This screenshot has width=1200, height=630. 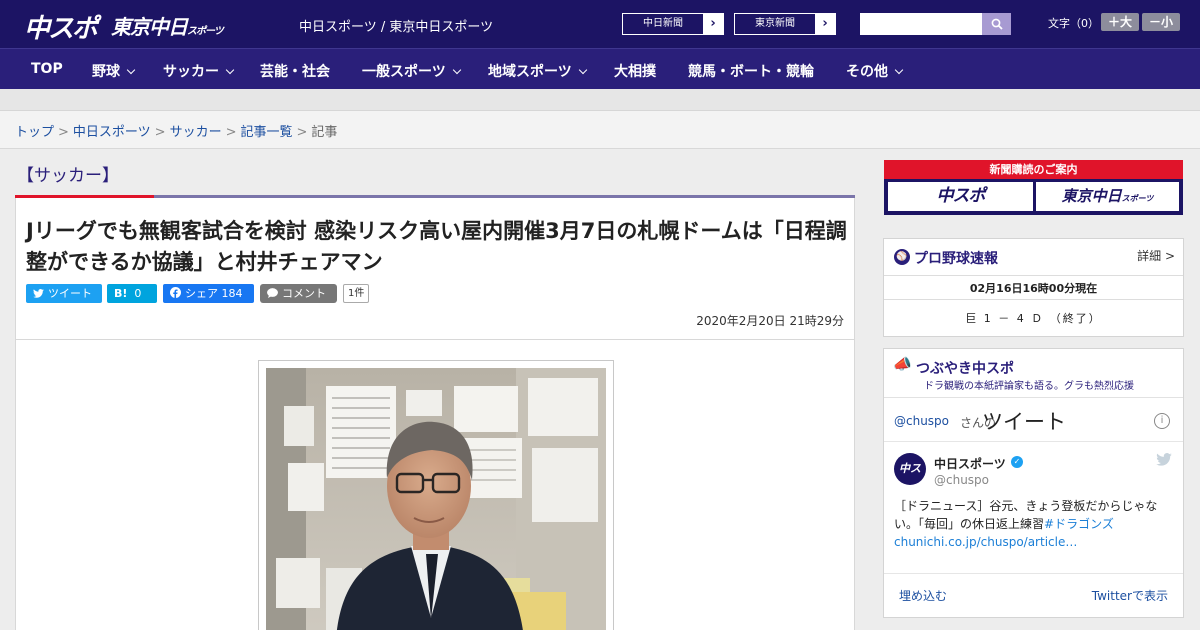 I want to click on tweet-button: ツイート, so click(x=64, y=293).